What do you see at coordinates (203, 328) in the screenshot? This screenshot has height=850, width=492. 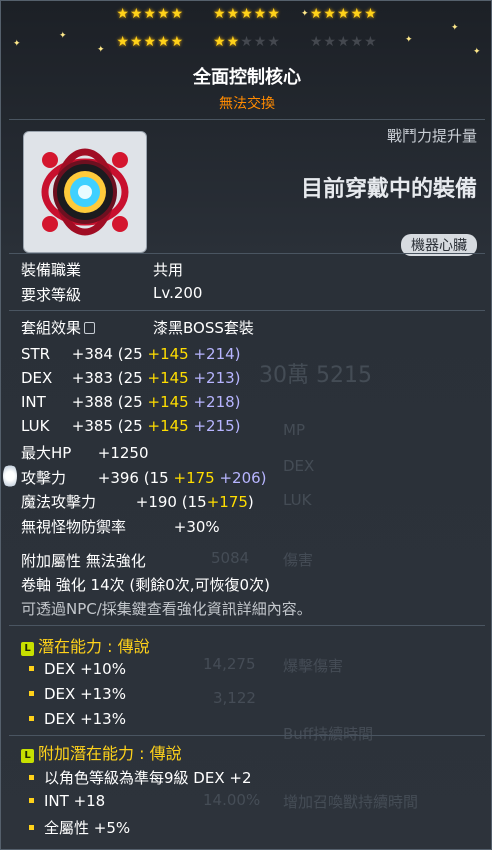 I see `set-effect-value: 漆黑BOSS套裝` at bounding box center [203, 328].